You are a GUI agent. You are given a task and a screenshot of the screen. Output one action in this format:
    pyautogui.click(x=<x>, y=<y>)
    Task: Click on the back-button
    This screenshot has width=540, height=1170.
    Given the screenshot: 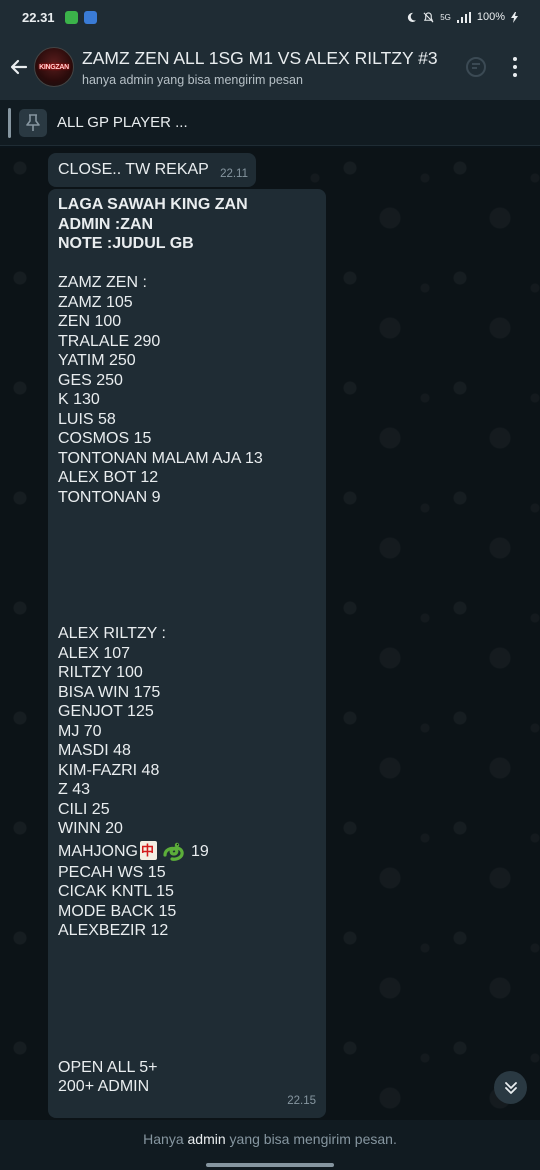 What is the action you would take?
    pyautogui.click(x=19, y=67)
    